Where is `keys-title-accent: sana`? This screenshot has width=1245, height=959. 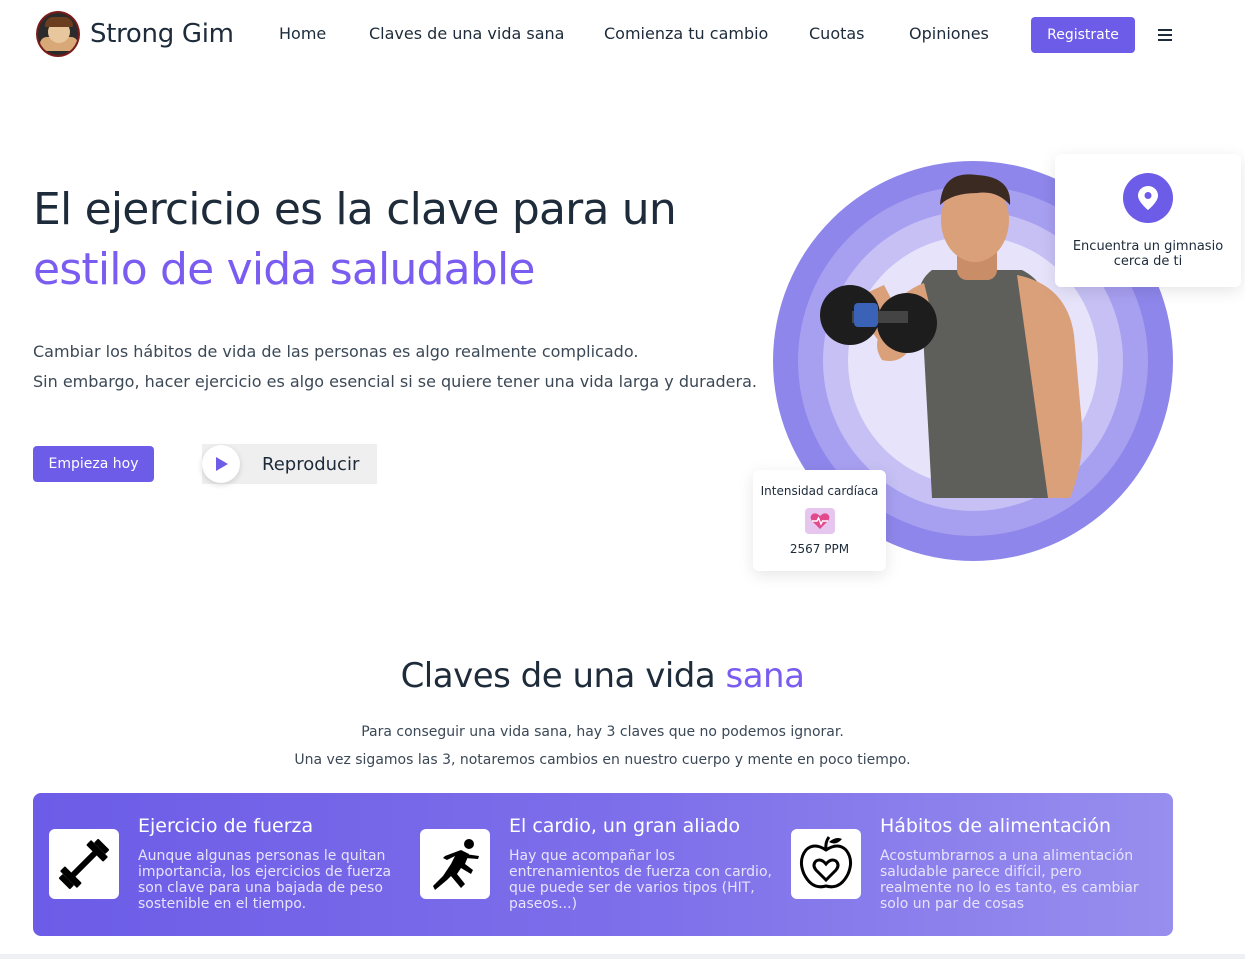
keys-title-accent: sana is located at coordinates (765, 676).